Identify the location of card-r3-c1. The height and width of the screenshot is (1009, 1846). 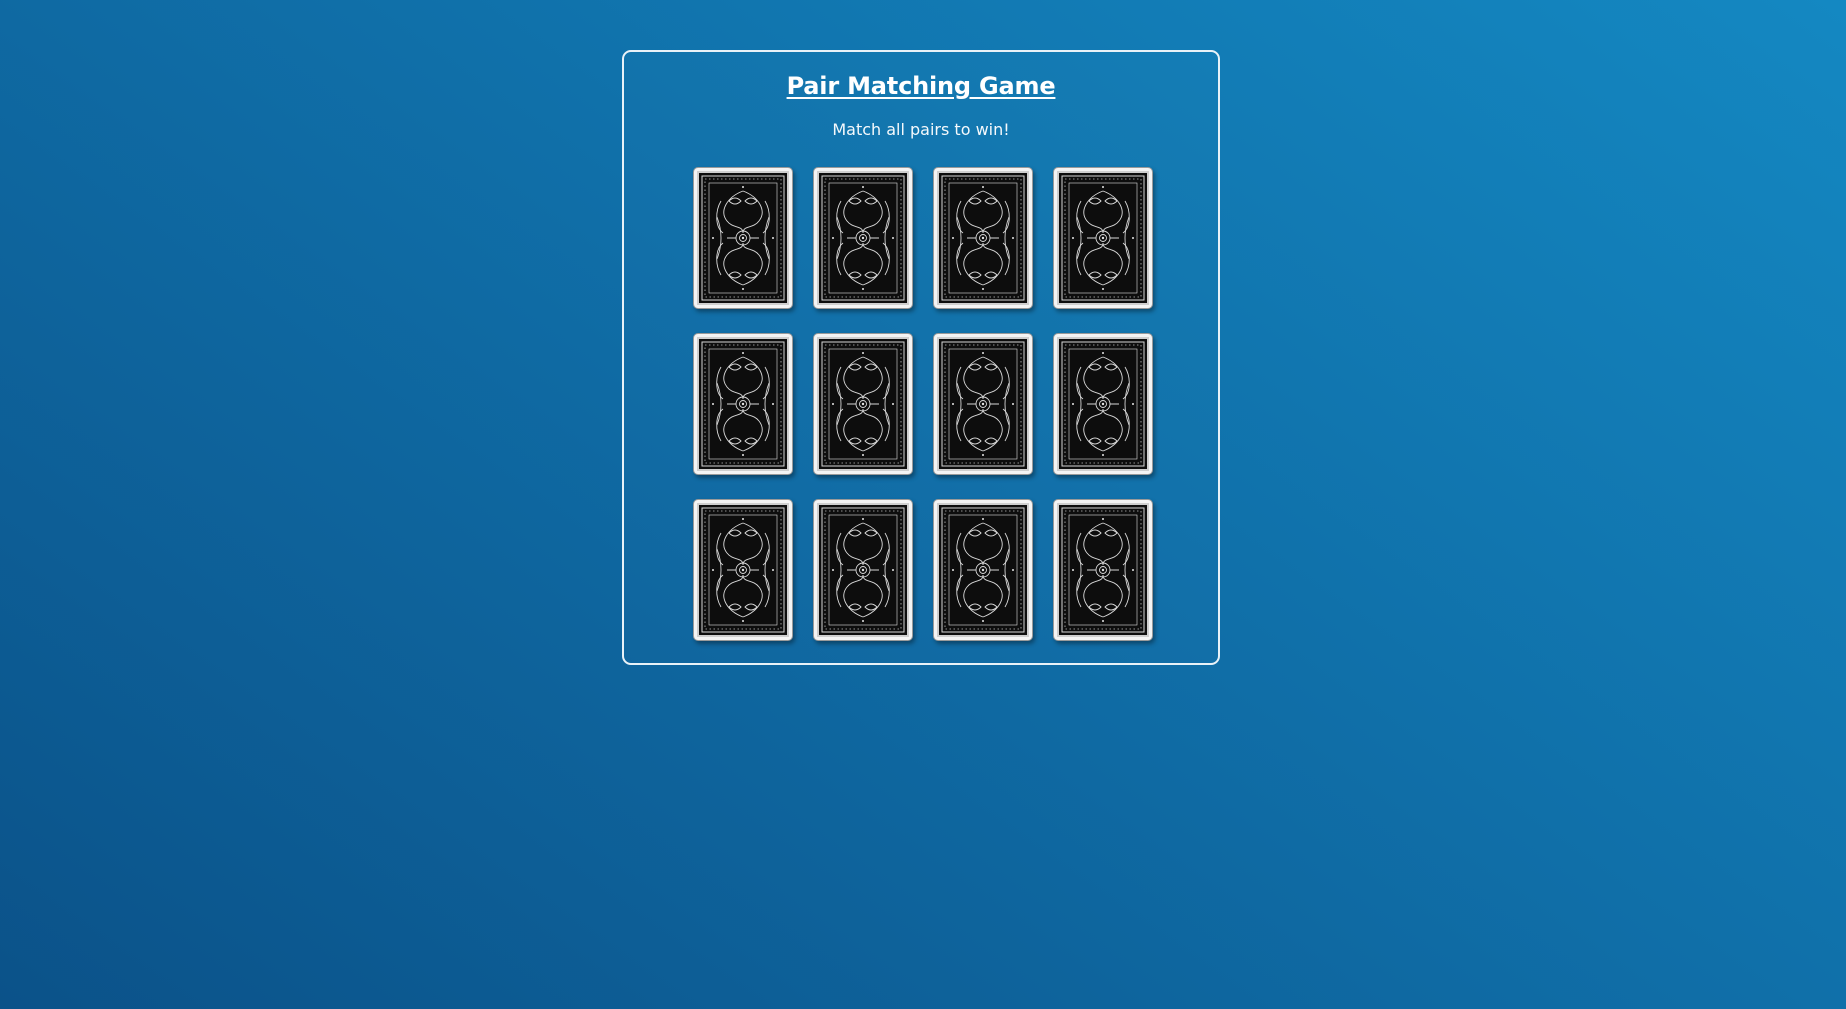
(743, 570).